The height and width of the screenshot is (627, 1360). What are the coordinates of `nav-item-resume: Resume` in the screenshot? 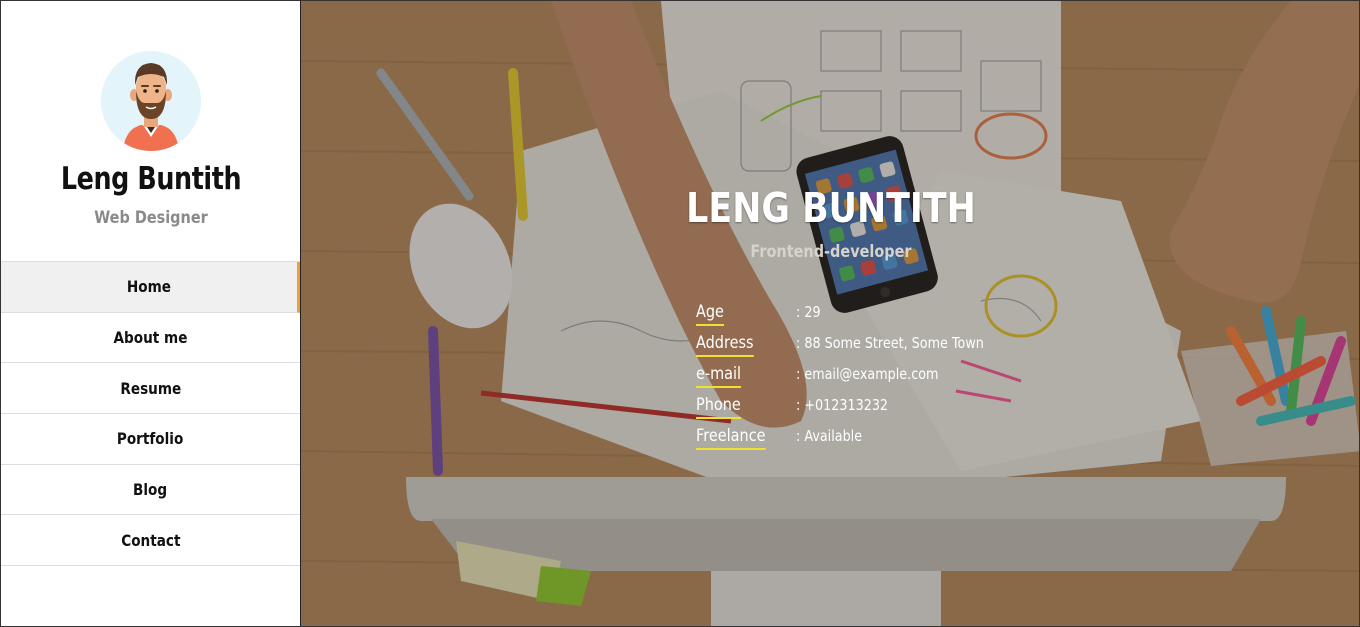 It's located at (150, 389).